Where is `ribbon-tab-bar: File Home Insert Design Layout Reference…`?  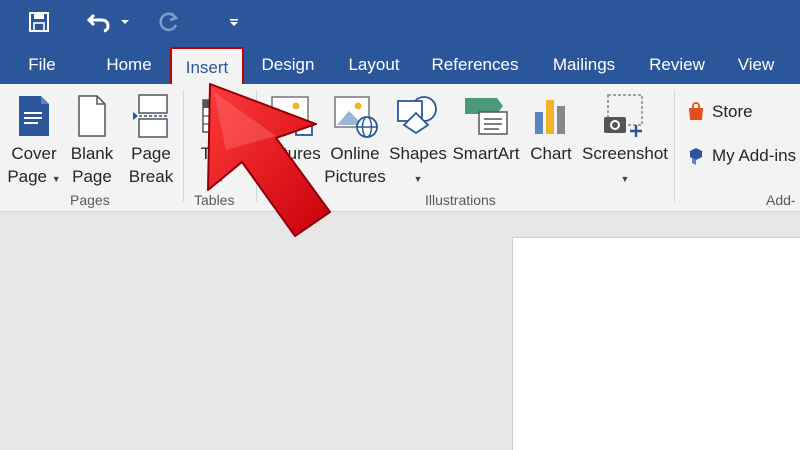
ribbon-tab-bar: File Home Insert Design Layout Reference… is located at coordinates (400, 64).